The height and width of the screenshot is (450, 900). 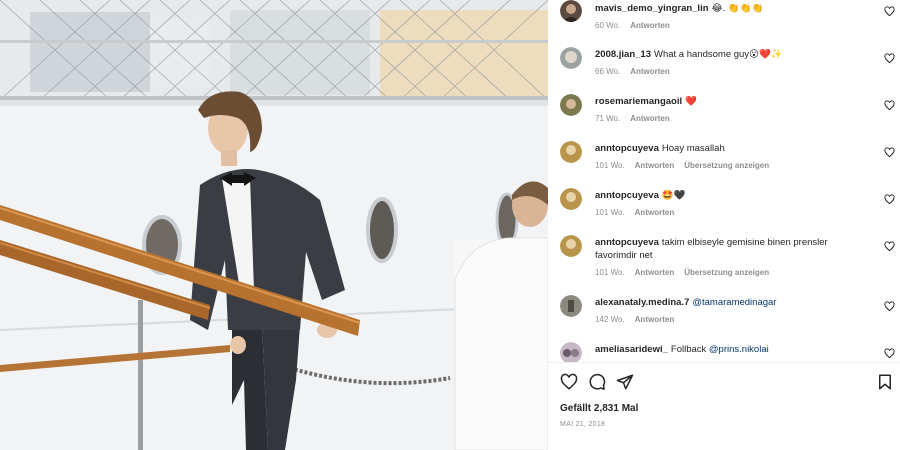 I want to click on comment-text: 🤩🖤, so click(x=673, y=195).